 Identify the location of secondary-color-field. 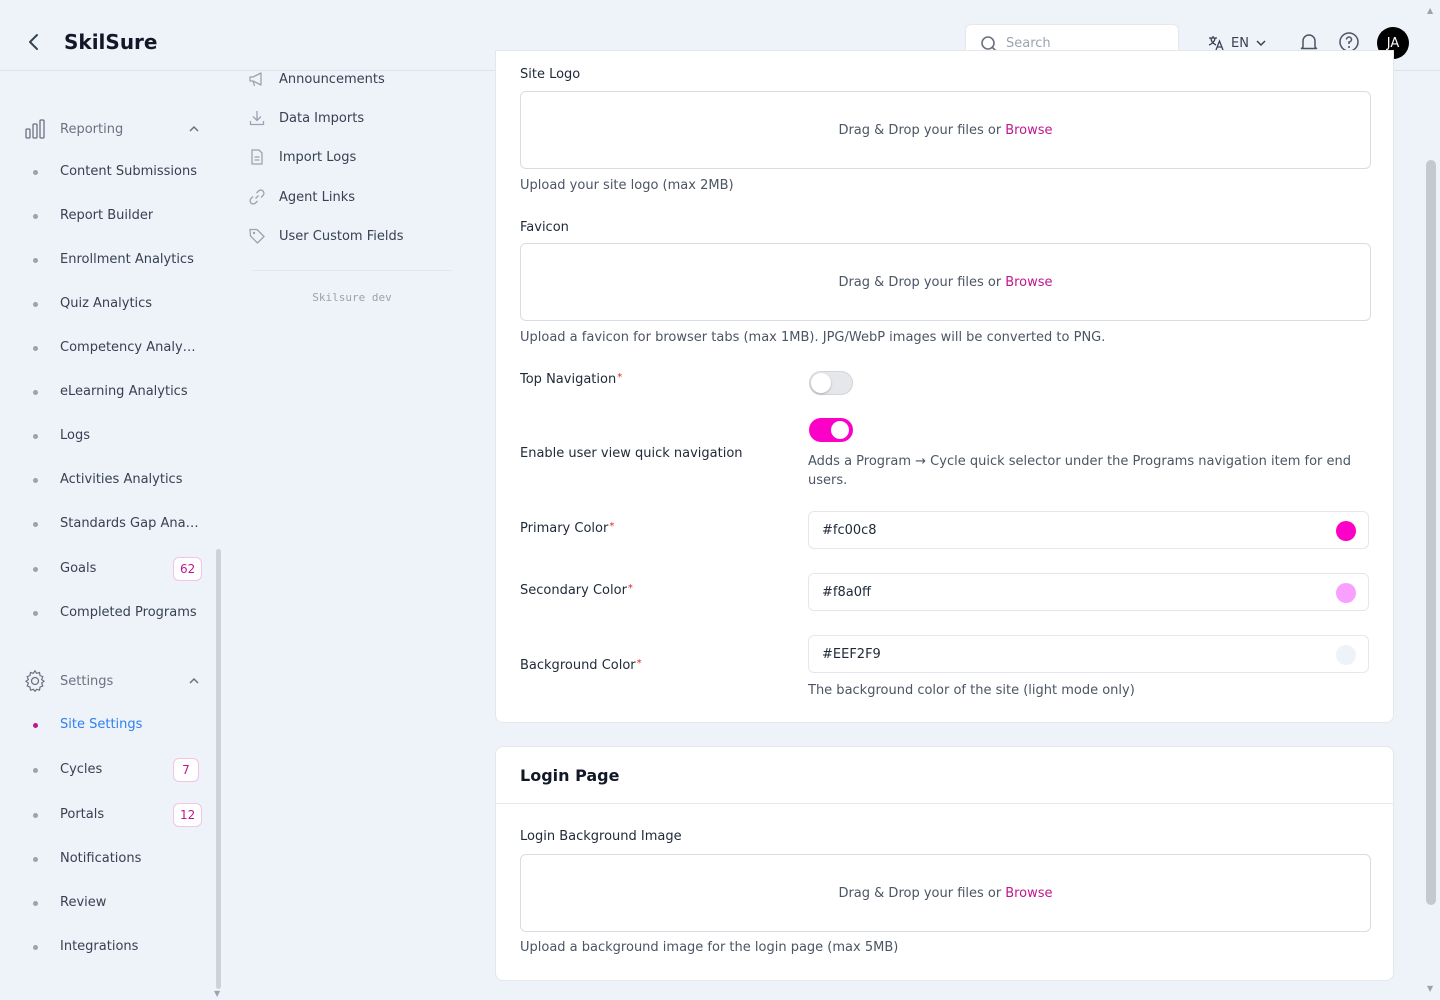
(1088, 592).